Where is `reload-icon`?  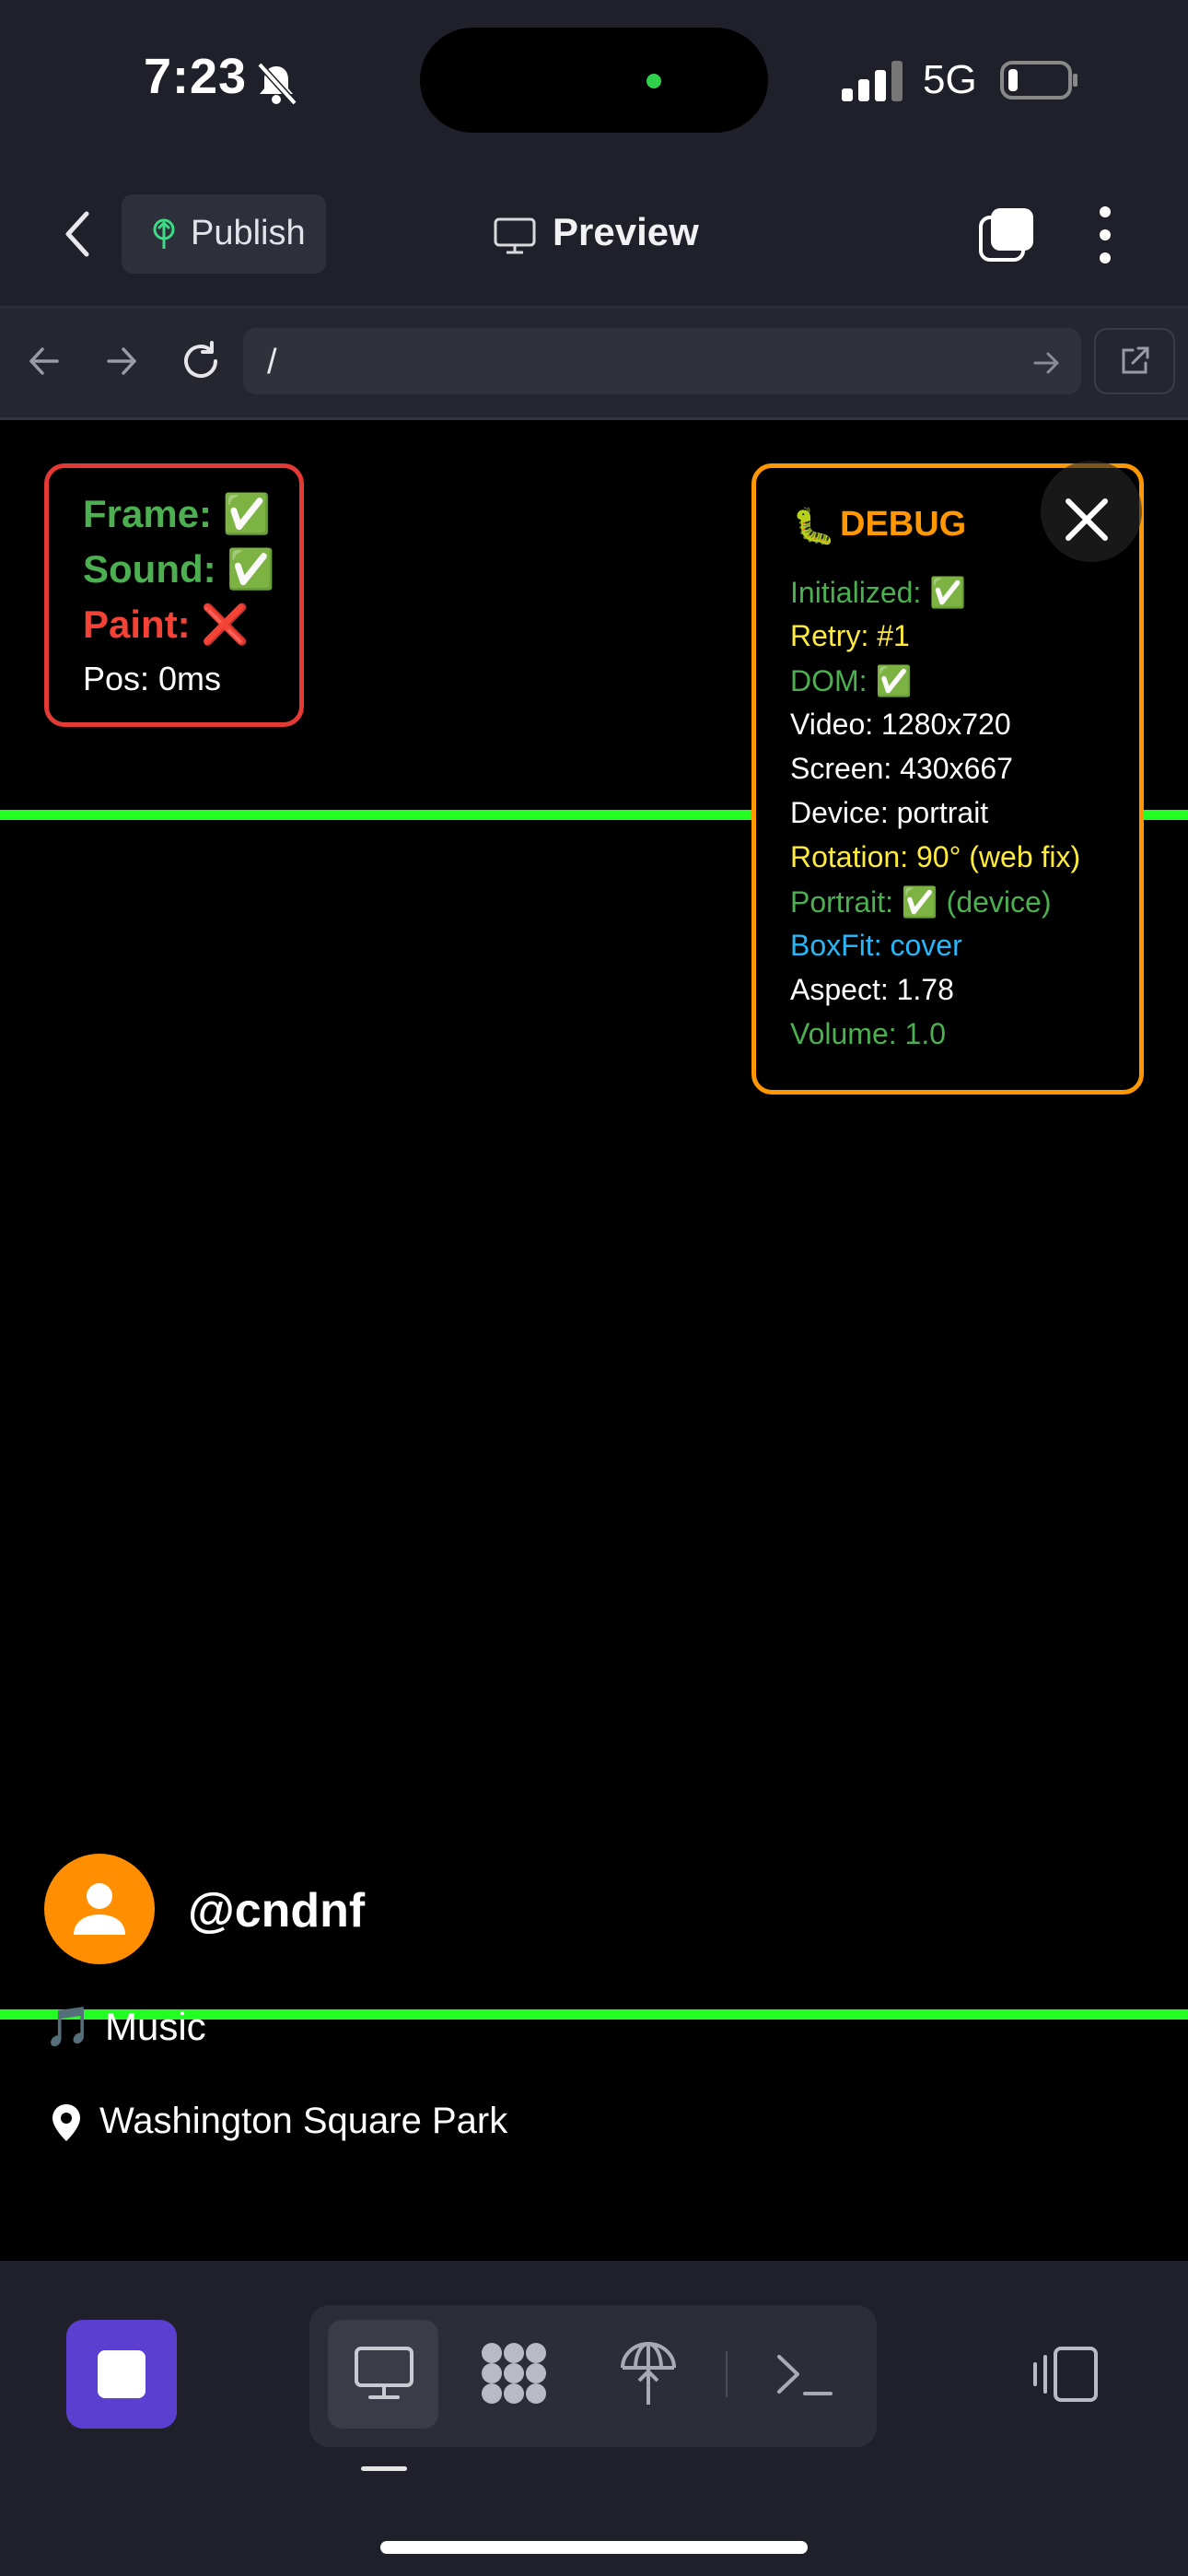
reload-icon is located at coordinates (201, 361).